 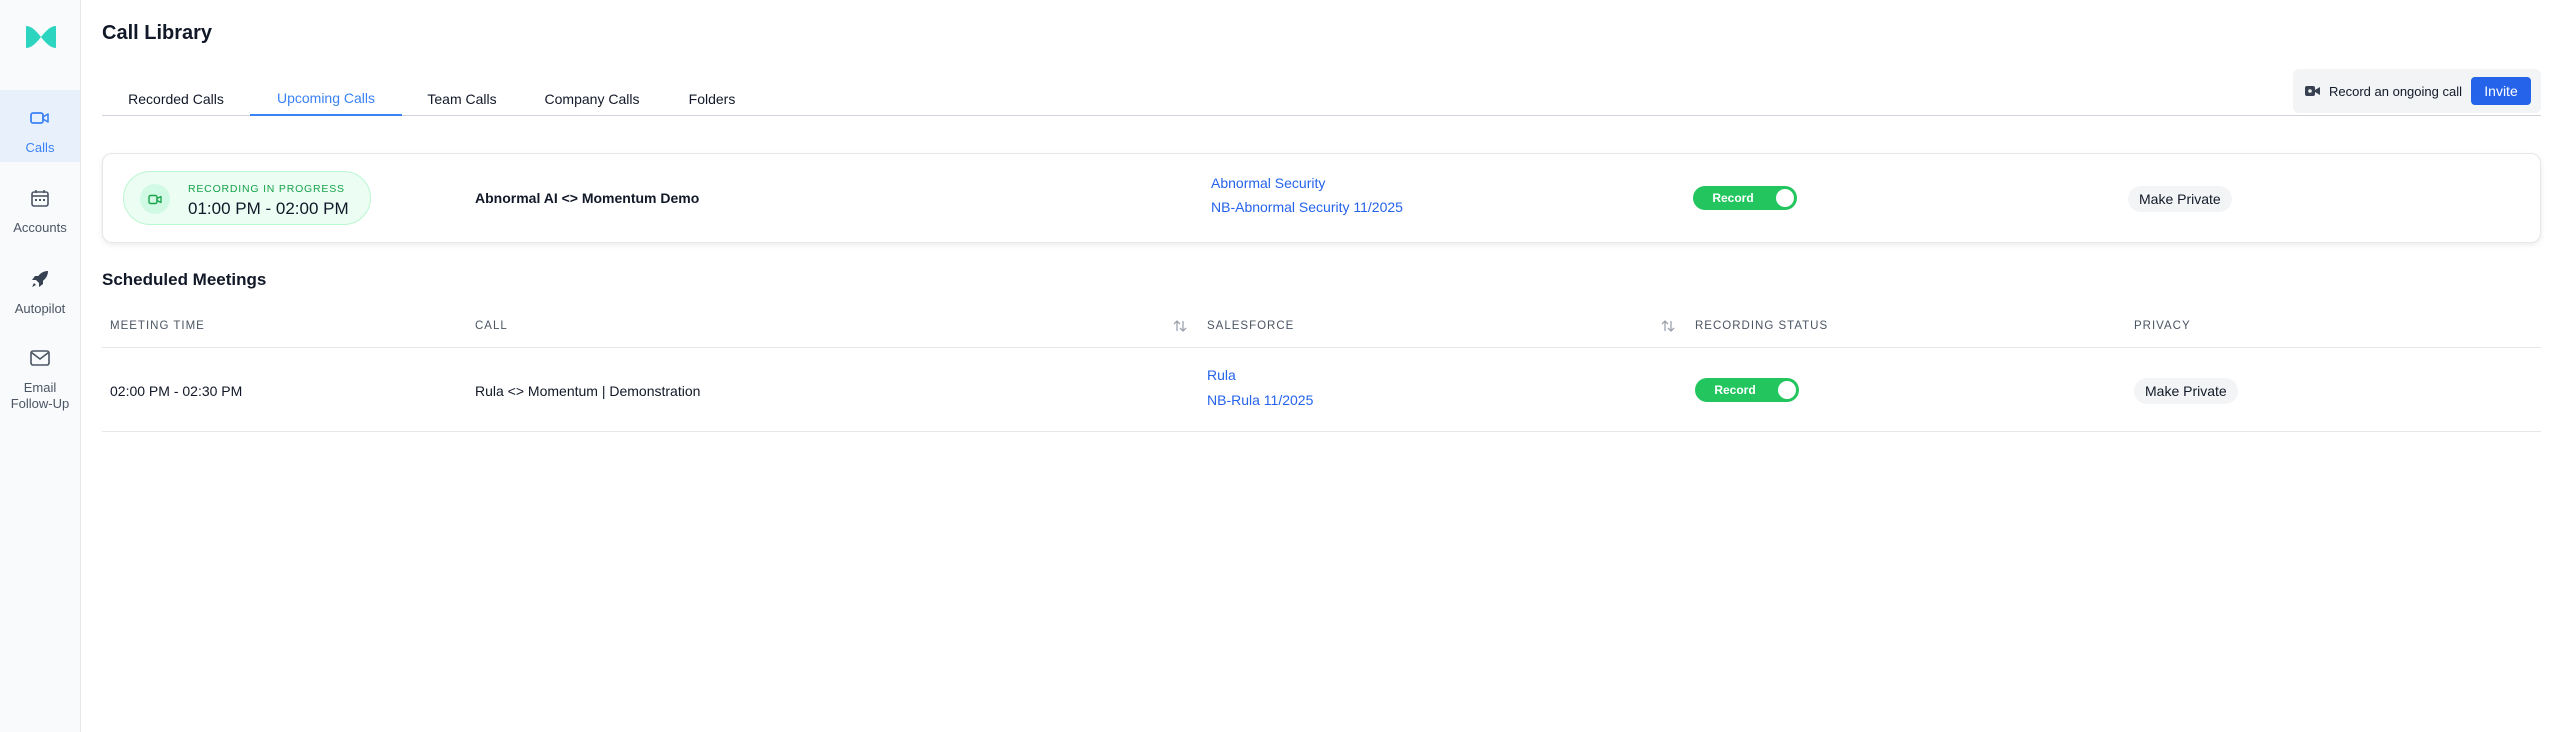 I want to click on live-call-time: 01:00 PM - 02:00 PM, so click(x=268, y=208).